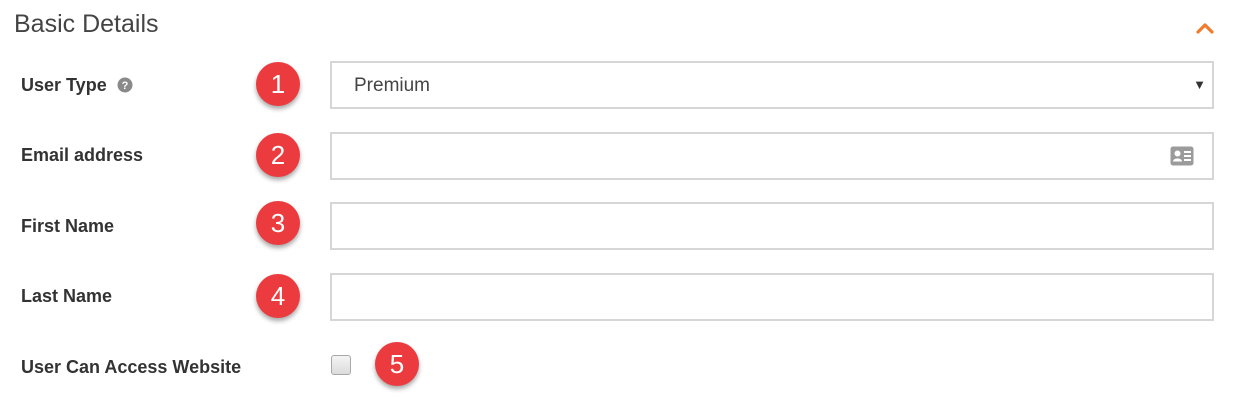 Image resolution: width=1234 pixels, height=411 pixels. What do you see at coordinates (278, 296) in the screenshot?
I see `step-badge-4: 4` at bounding box center [278, 296].